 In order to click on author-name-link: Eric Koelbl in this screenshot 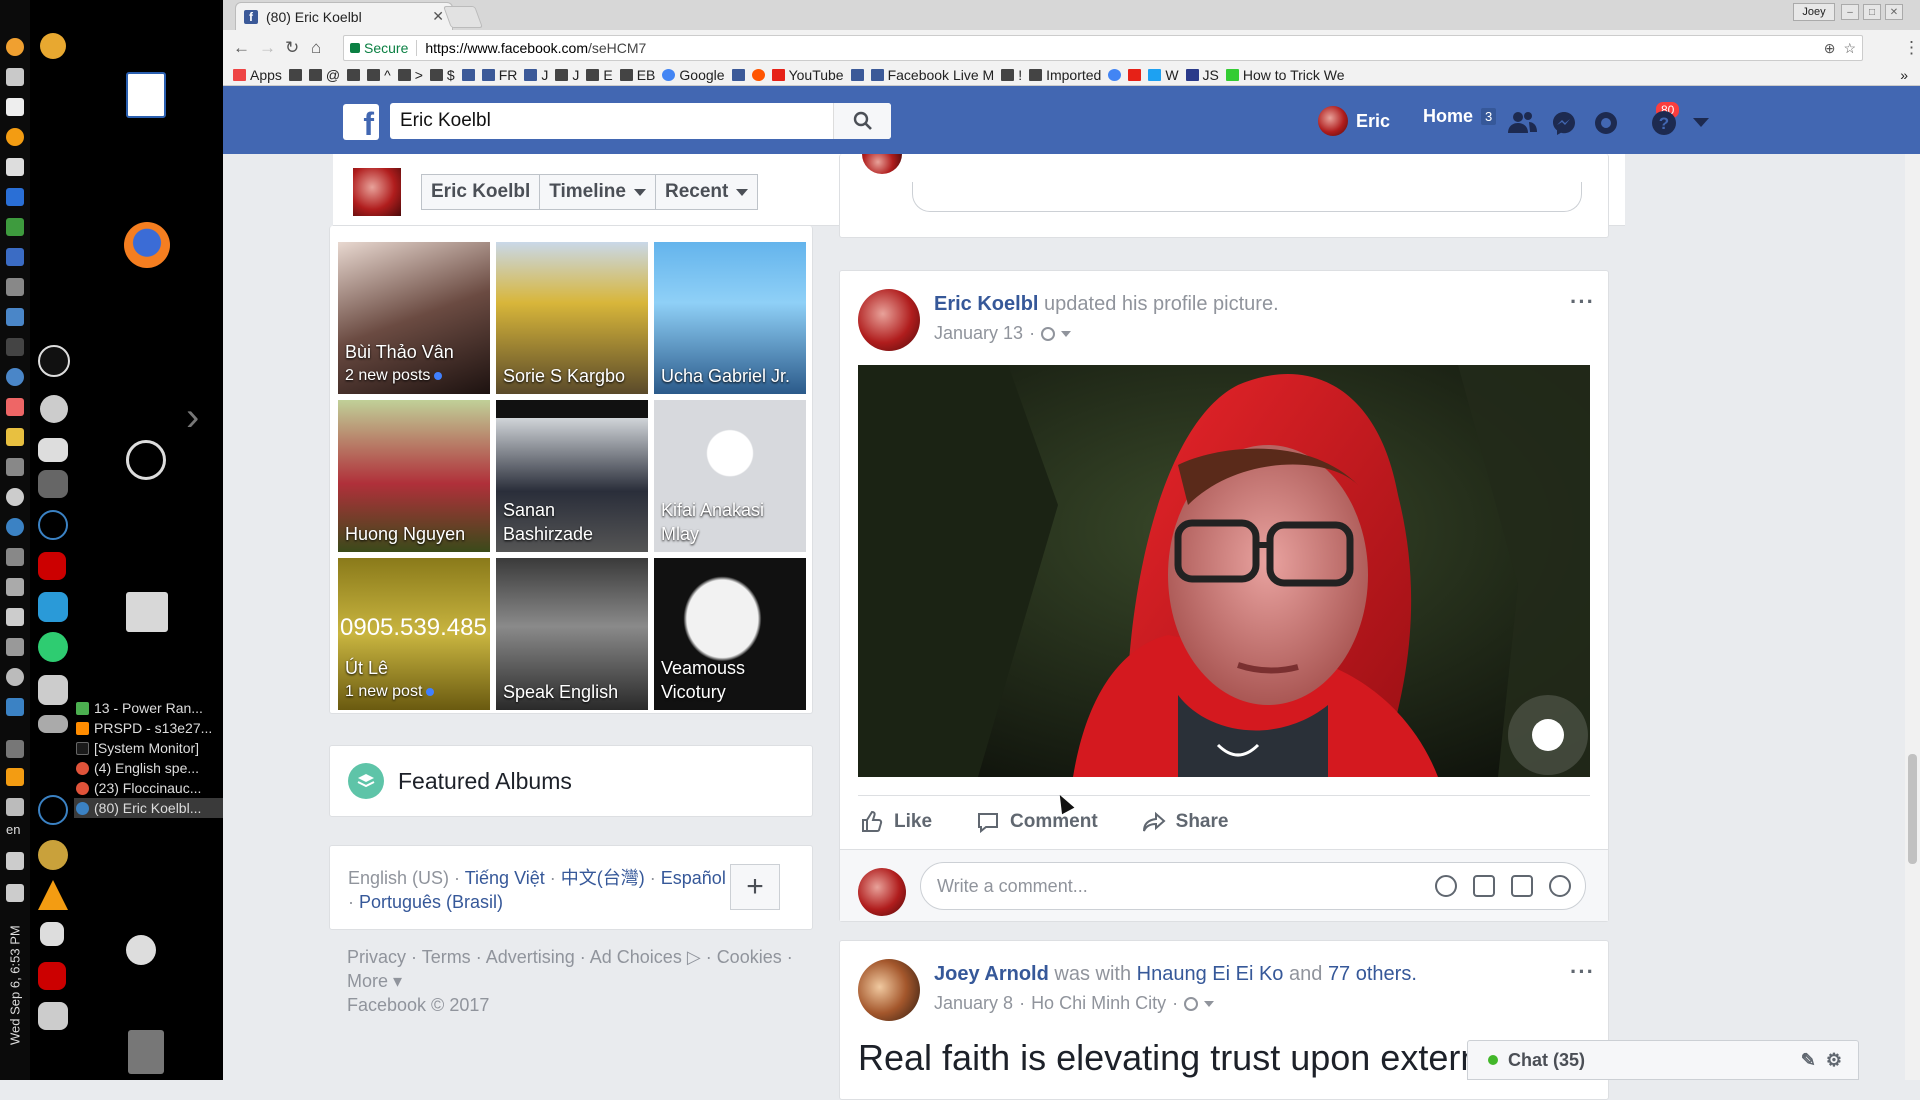, I will do `click(986, 304)`.